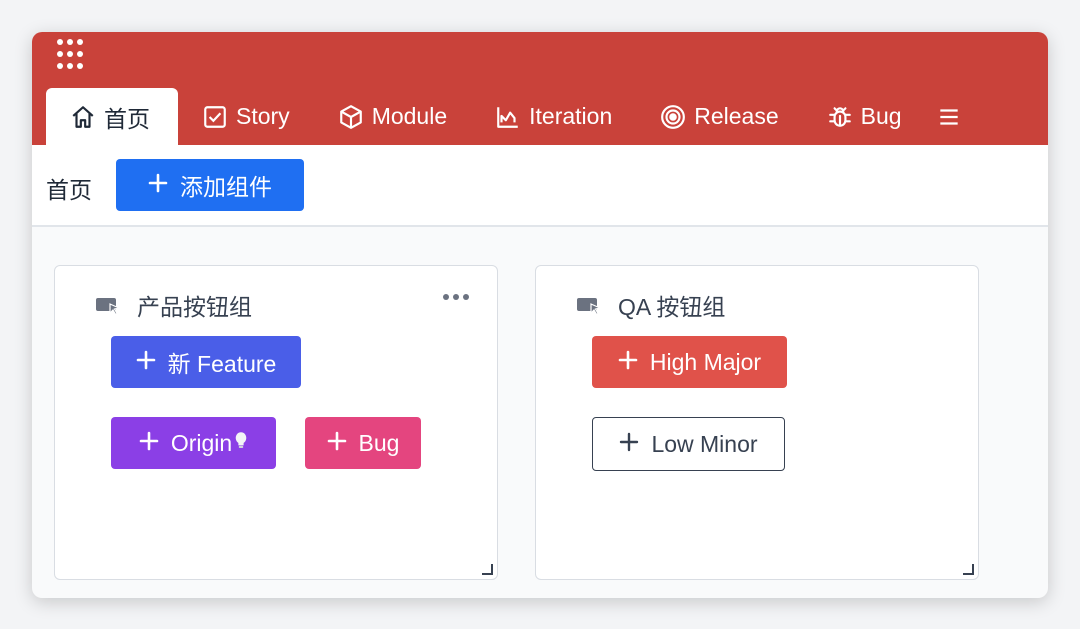 Image resolution: width=1080 pixels, height=629 pixels. What do you see at coordinates (673, 117) in the screenshot?
I see `target-icon` at bounding box center [673, 117].